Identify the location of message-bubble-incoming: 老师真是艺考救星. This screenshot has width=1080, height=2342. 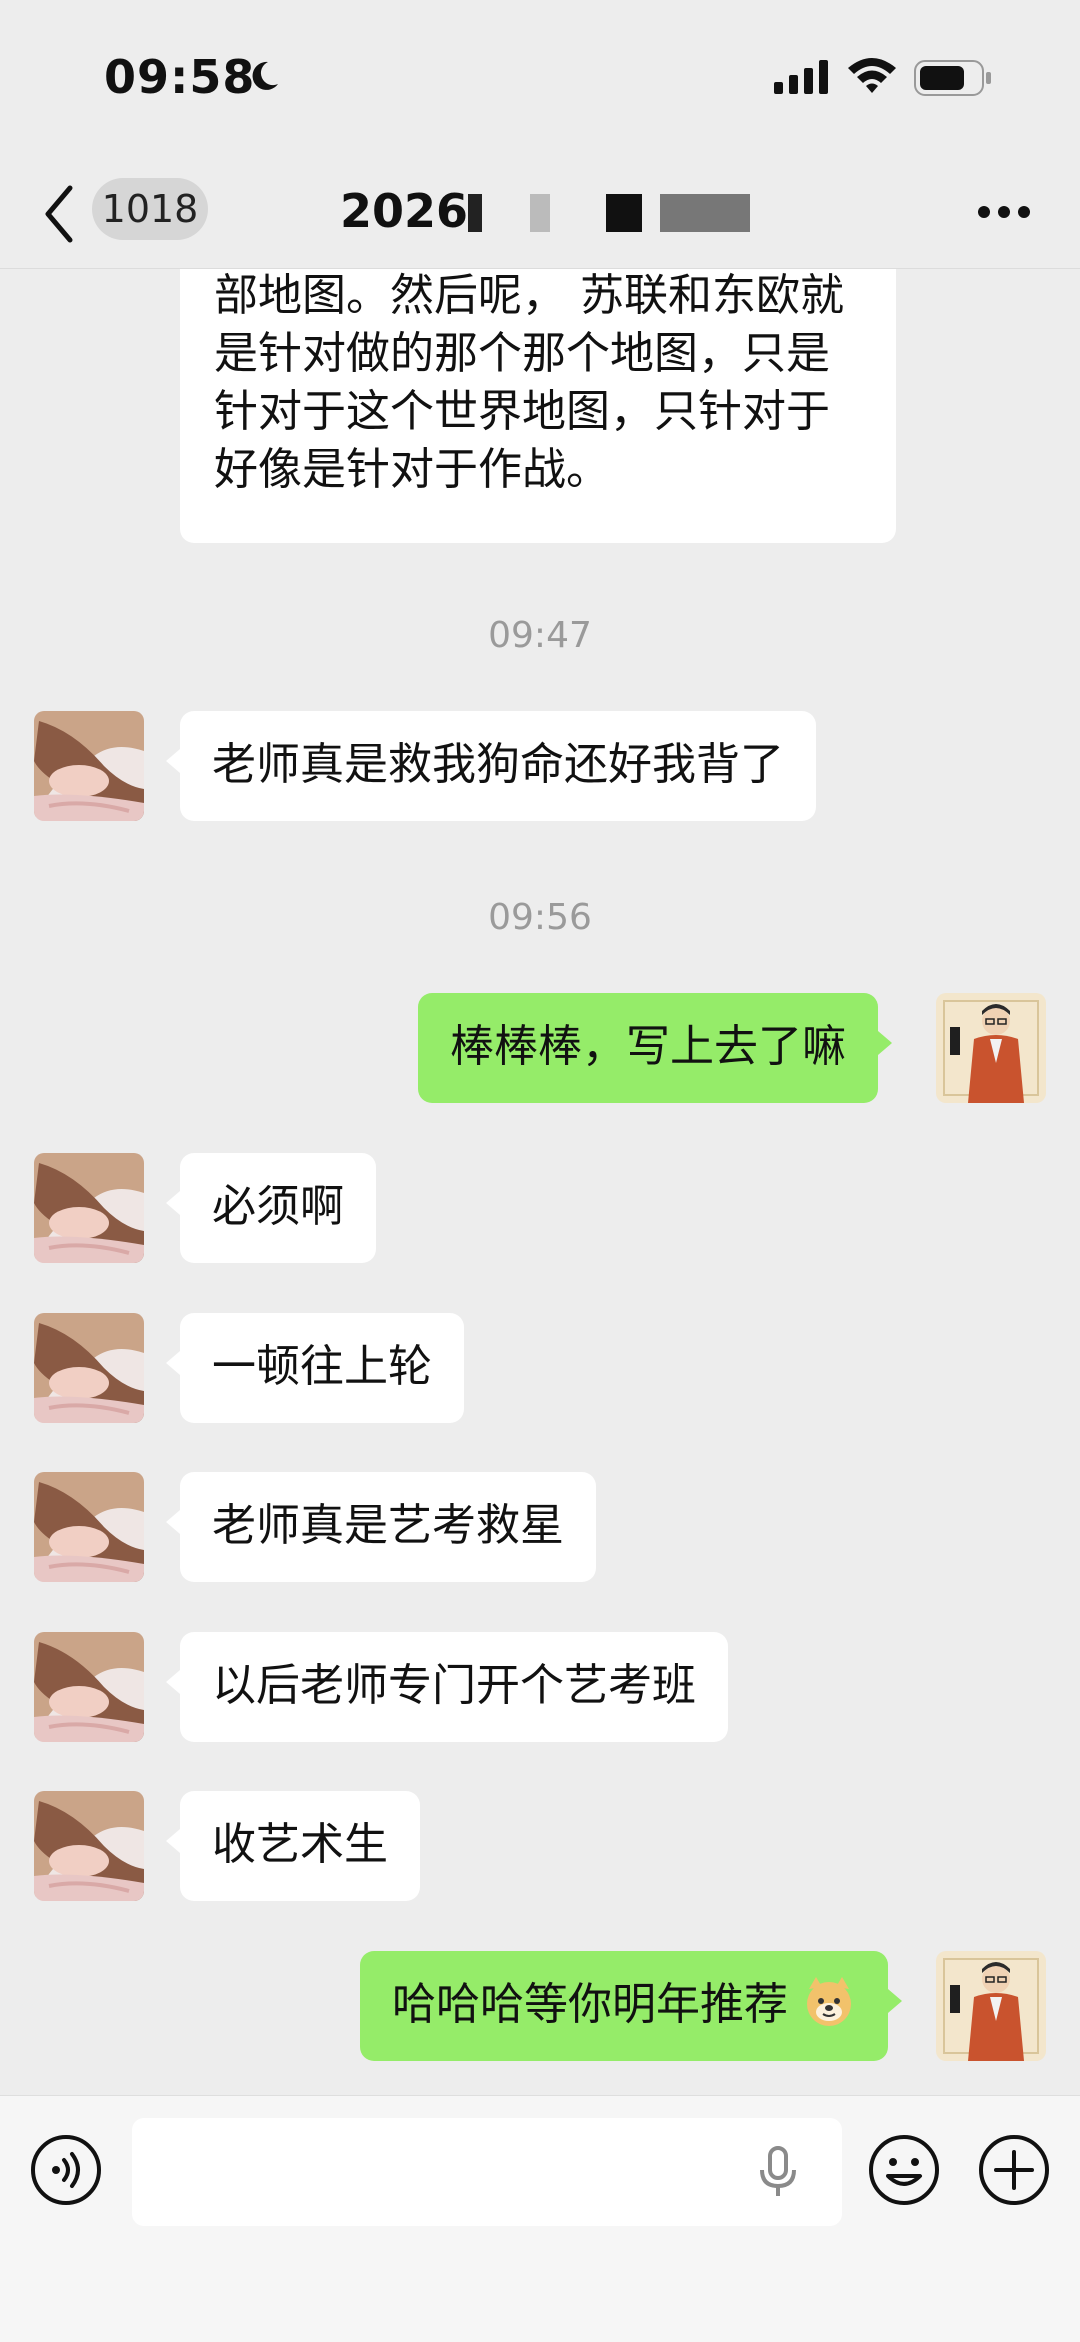
(381, 1527).